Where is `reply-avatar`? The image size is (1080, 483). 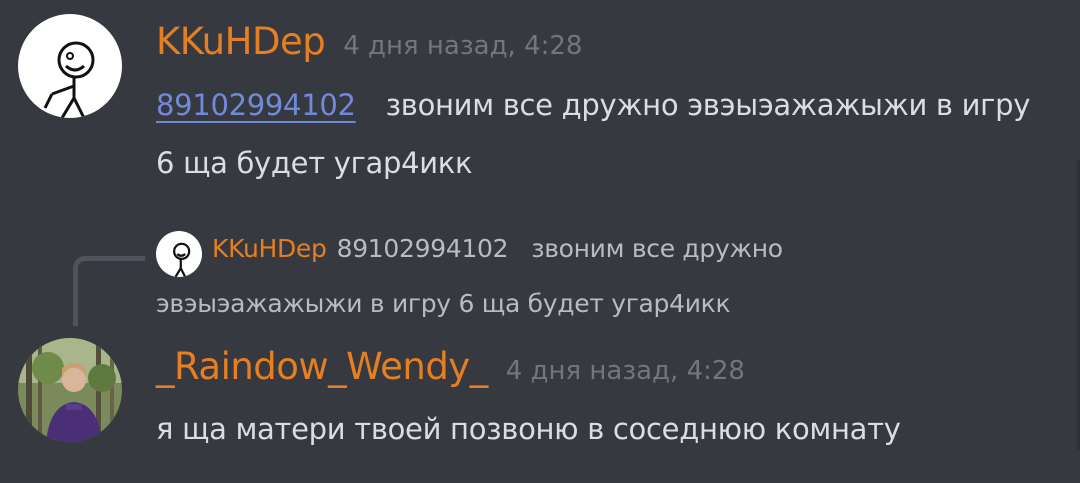
reply-avatar is located at coordinates (179, 254).